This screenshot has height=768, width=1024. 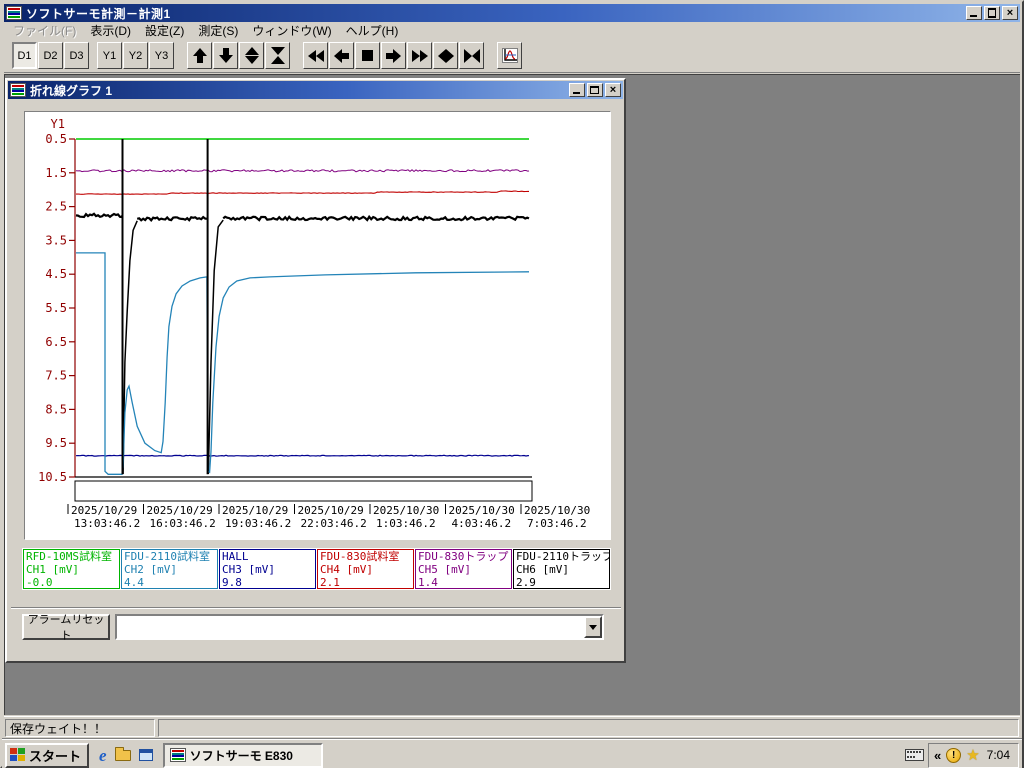 I want to click on taskbar: スタート e ソフトサーモ E830 « ! ★ 7:04, so click(x=512, y=753).